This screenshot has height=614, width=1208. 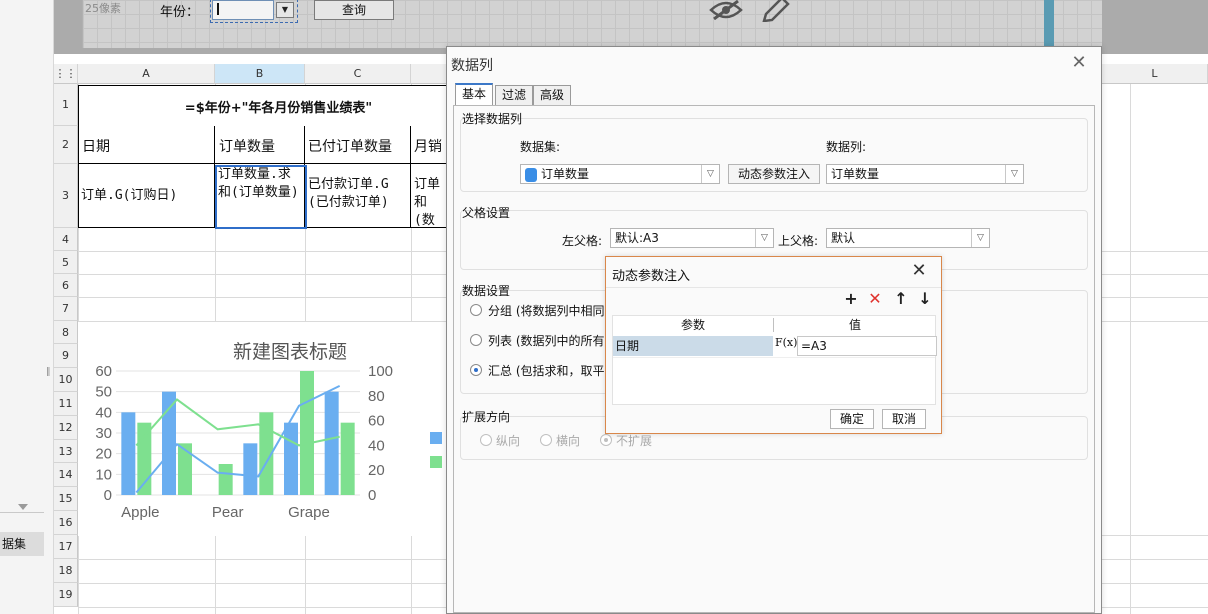 I want to click on cell-a2: 日期, so click(x=146, y=145).